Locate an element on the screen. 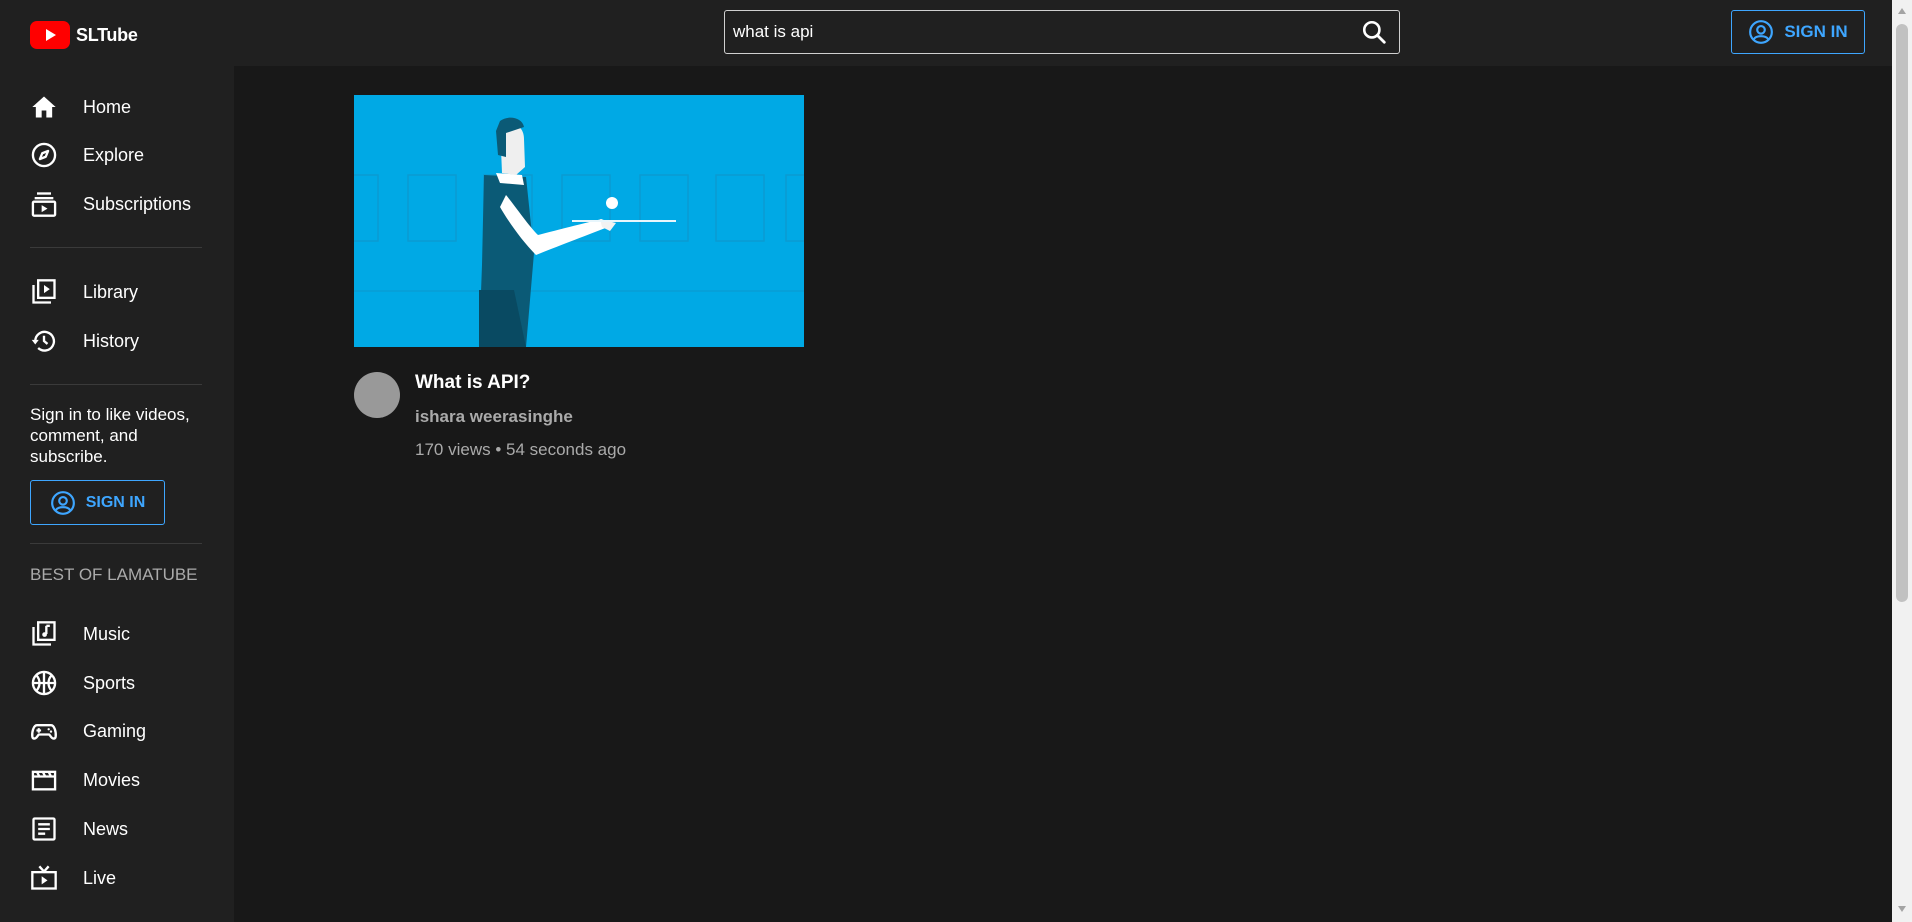 This screenshot has height=922, width=1912. scrollbar is located at coordinates (1902, 461).